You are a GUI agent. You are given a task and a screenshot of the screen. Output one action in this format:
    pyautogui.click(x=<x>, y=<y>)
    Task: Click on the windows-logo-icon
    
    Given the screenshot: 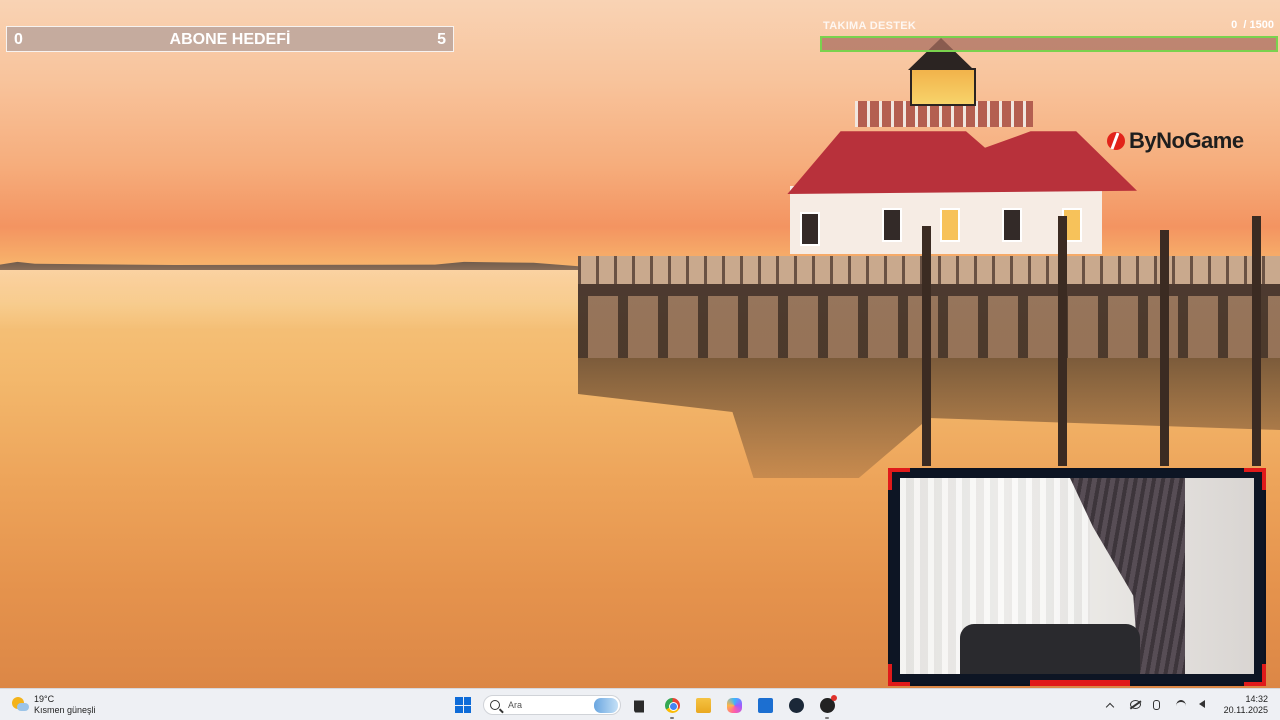 What is the action you would take?
    pyautogui.click(x=463, y=705)
    